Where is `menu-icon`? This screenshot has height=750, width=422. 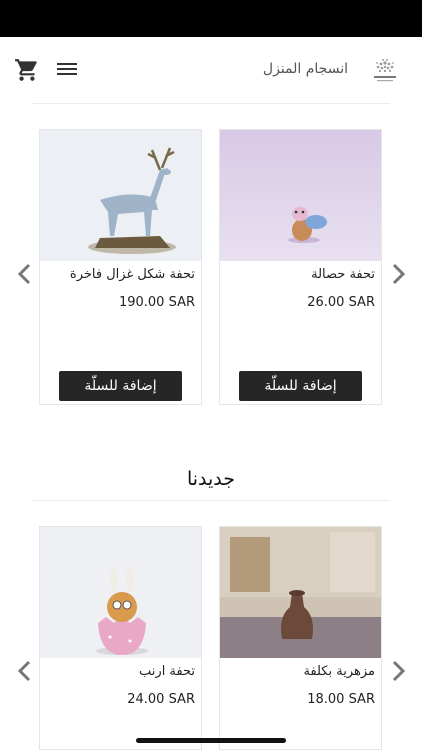
menu-icon is located at coordinates (68, 69).